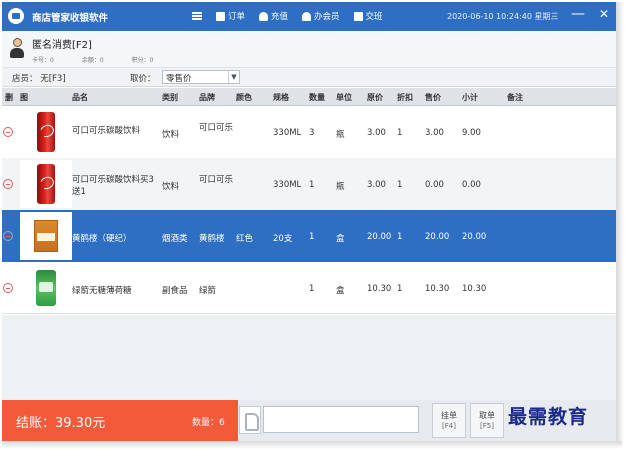  Describe the element at coordinates (437, 289) in the screenshot. I see `item-price: 10.30` at that location.